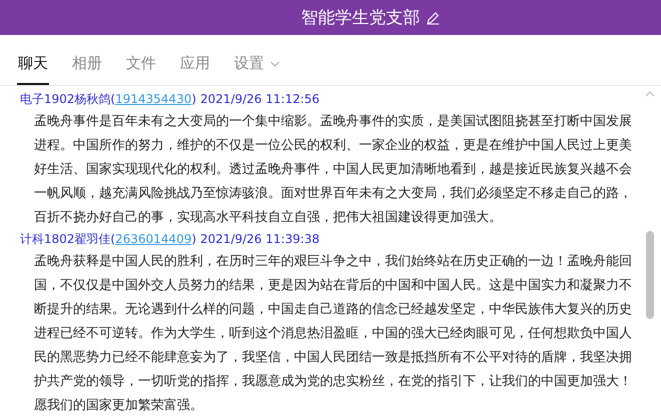 Image resolution: width=661 pixels, height=419 pixels. Describe the element at coordinates (195, 69) in the screenshot. I see `tab: 应用` at that location.